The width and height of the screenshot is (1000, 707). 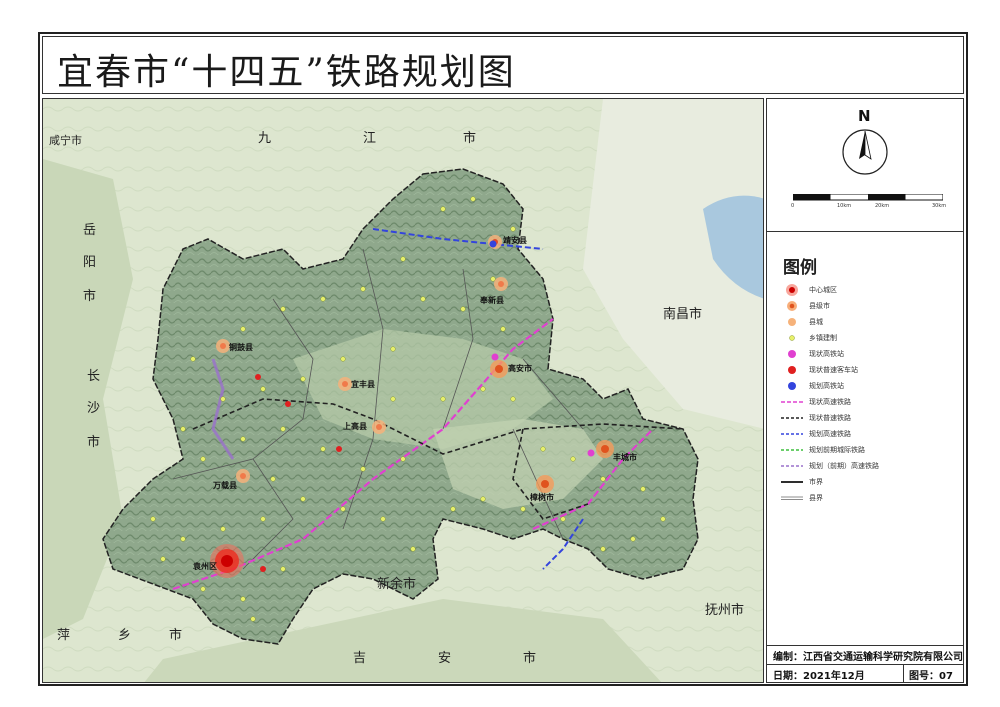 What do you see at coordinates (819, 676) in the screenshot?
I see `date-text: 日期：2021年12月` at bounding box center [819, 676].